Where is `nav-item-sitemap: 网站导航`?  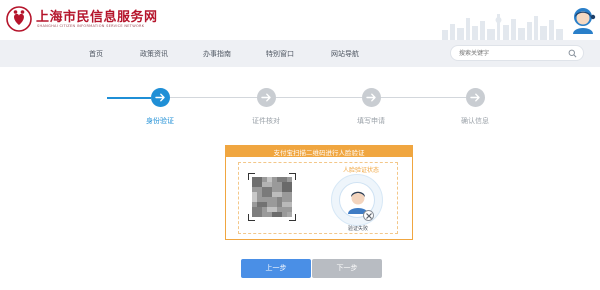
nav-item-sitemap: 网站导航 is located at coordinates (345, 54).